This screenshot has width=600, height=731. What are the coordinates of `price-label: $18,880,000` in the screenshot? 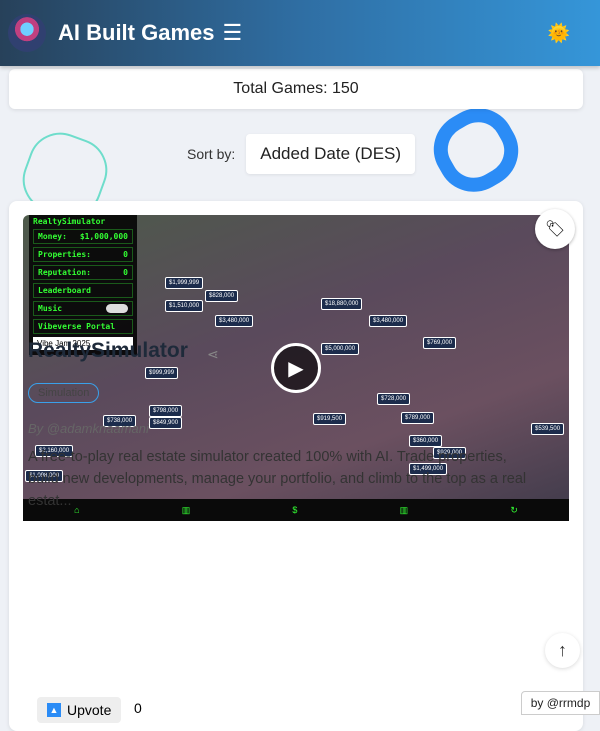 It's located at (342, 304).